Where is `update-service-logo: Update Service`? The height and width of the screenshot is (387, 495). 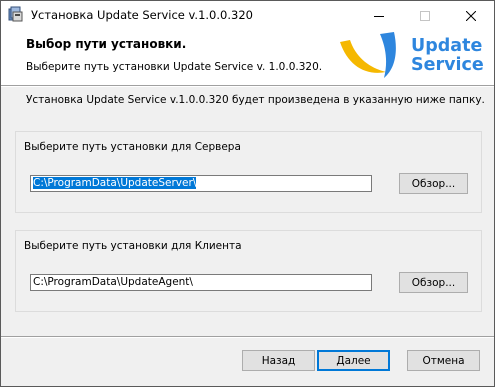 update-service-logo: Update Service is located at coordinates (411, 57).